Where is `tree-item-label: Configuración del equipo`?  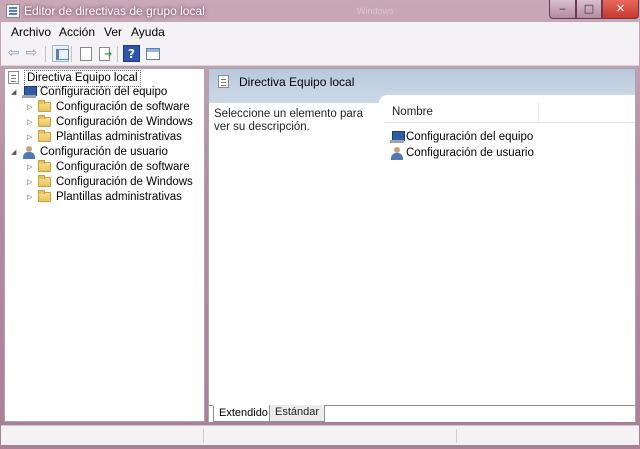
tree-item-label: Configuración del equipo is located at coordinates (104, 92).